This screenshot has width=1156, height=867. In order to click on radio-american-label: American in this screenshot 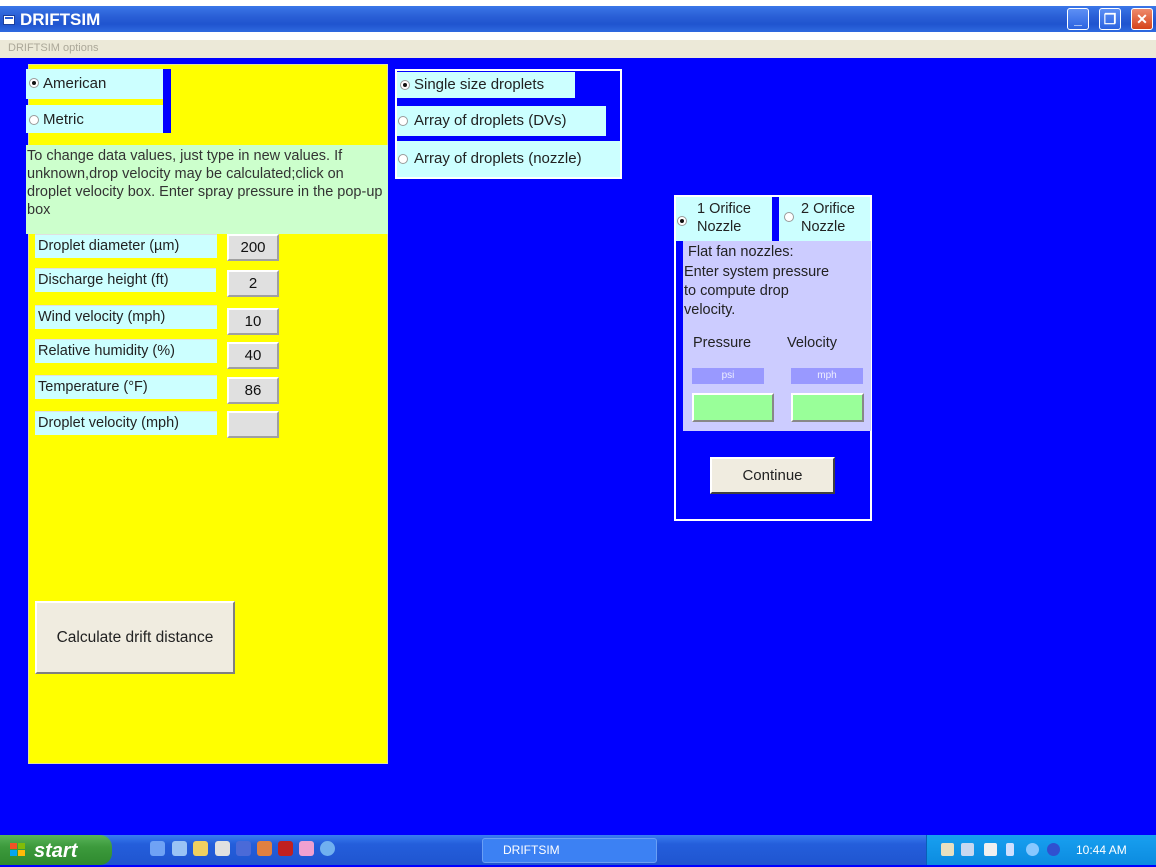, I will do `click(75, 83)`.